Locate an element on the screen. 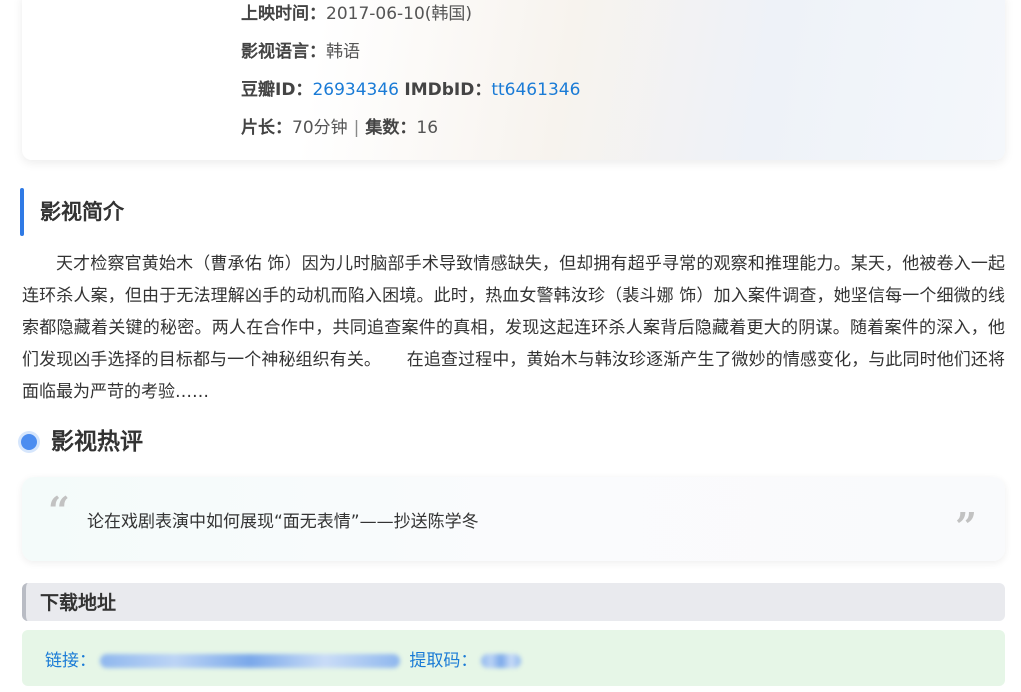 This screenshot has width=1021, height=692. code-label: 提取码： is located at coordinates (443, 661).